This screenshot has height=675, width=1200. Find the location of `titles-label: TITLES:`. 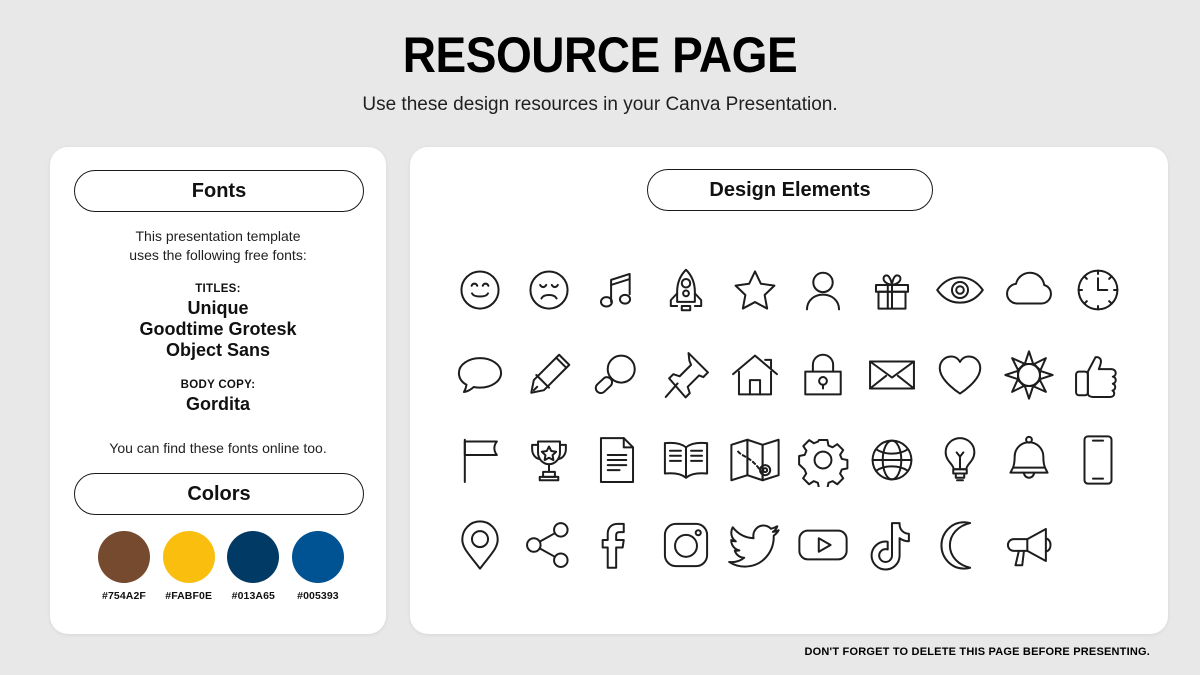

titles-label: TITLES: is located at coordinates (218, 289).